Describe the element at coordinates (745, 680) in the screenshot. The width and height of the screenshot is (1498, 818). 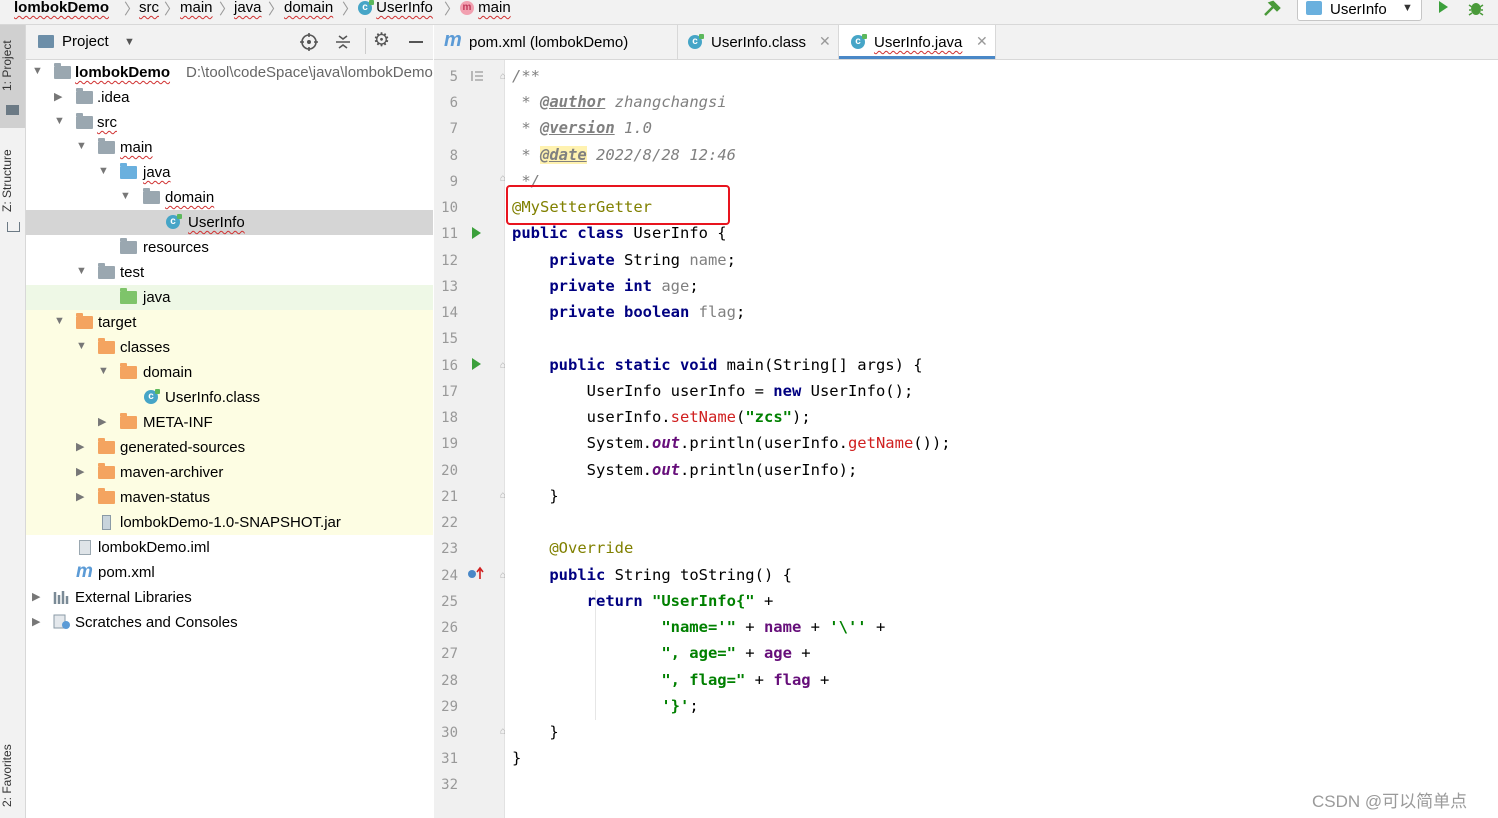
I see `code-line-28: ", flag=" + flag +` at that location.